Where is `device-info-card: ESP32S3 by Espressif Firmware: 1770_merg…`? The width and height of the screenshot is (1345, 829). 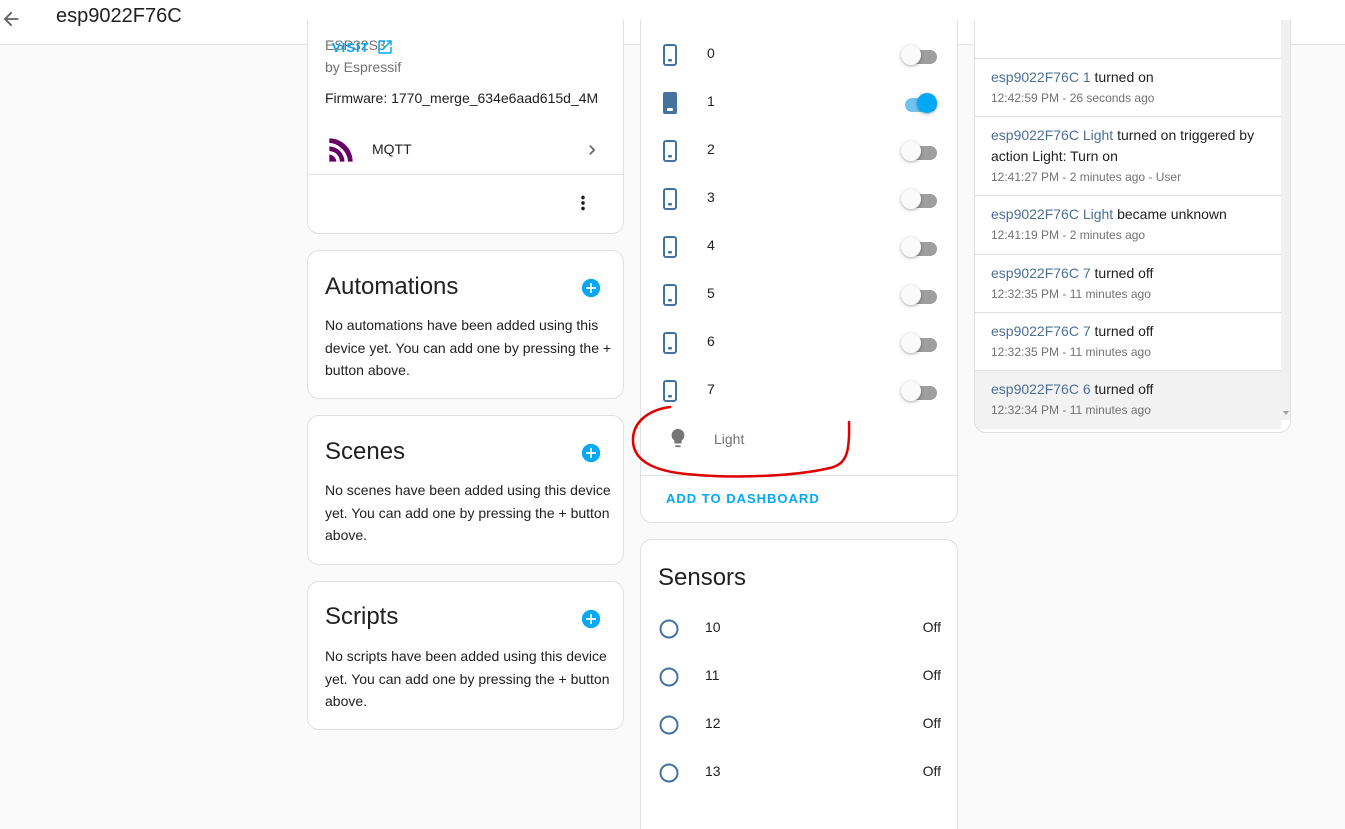 device-info-card: ESP32S3 by Espressif Firmware: 1770_merg… is located at coordinates (465, 127).